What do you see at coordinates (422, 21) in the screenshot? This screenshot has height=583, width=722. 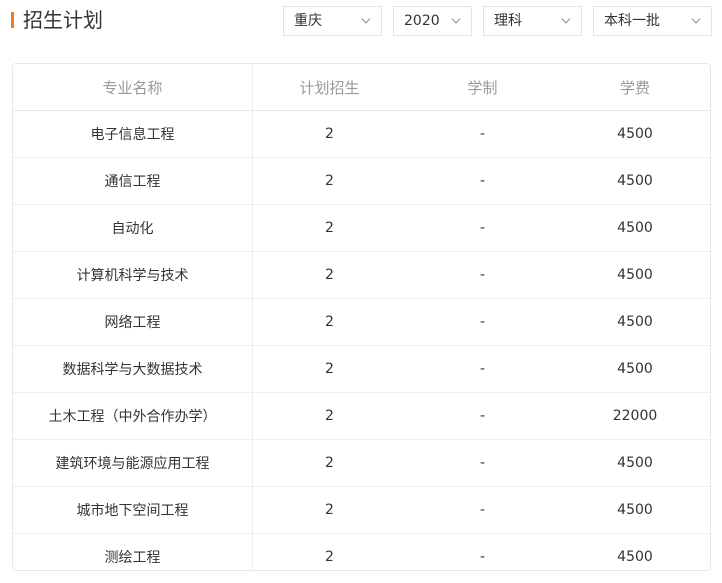 I see `year-select-value: 2020` at bounding box center [422, 21].